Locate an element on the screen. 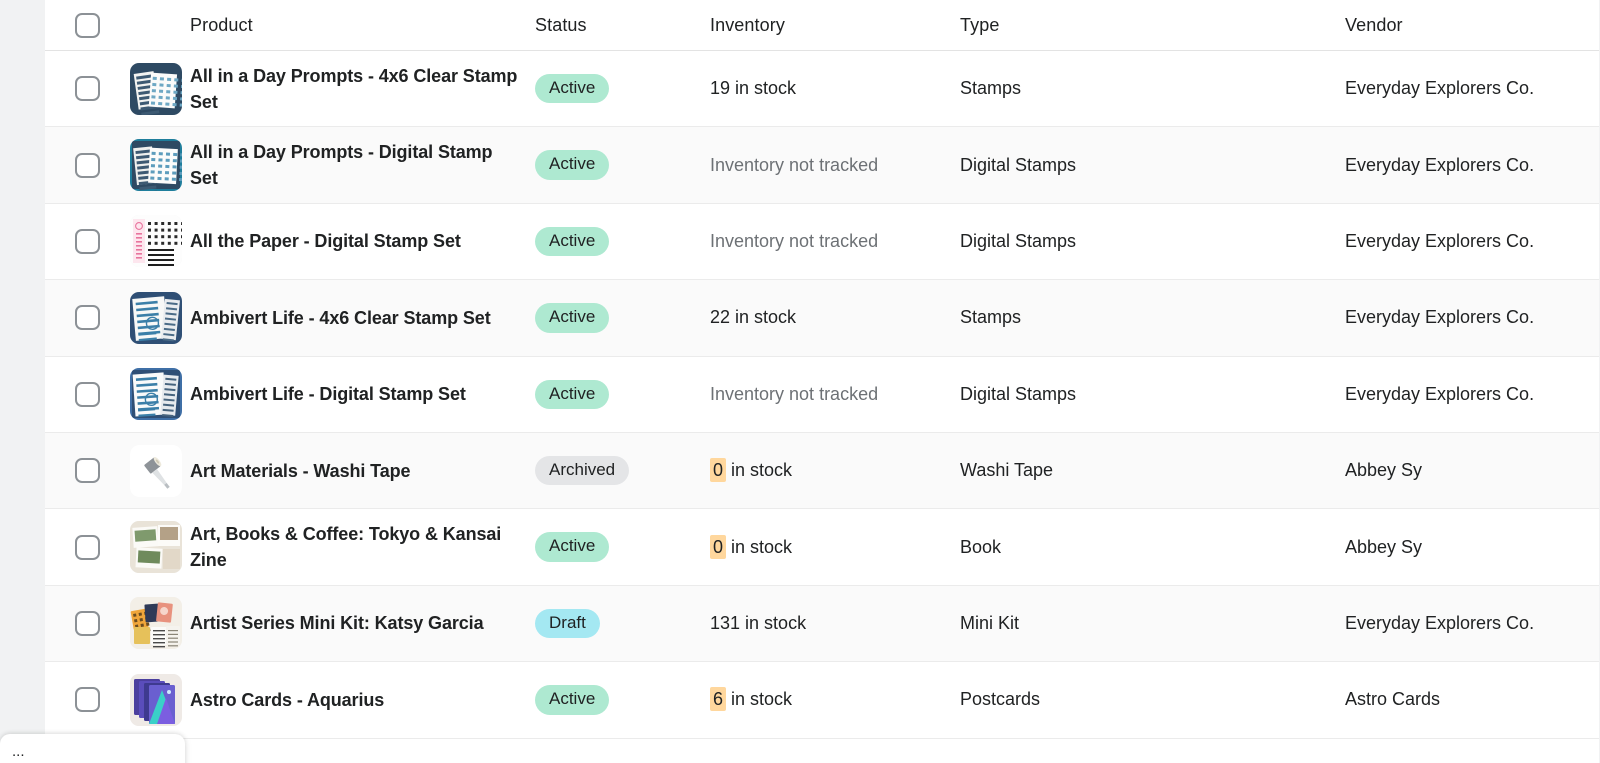 The height and width of the screenshot is (763, 1600). type-cell: Stamps is located at coordinates (1152, 317).